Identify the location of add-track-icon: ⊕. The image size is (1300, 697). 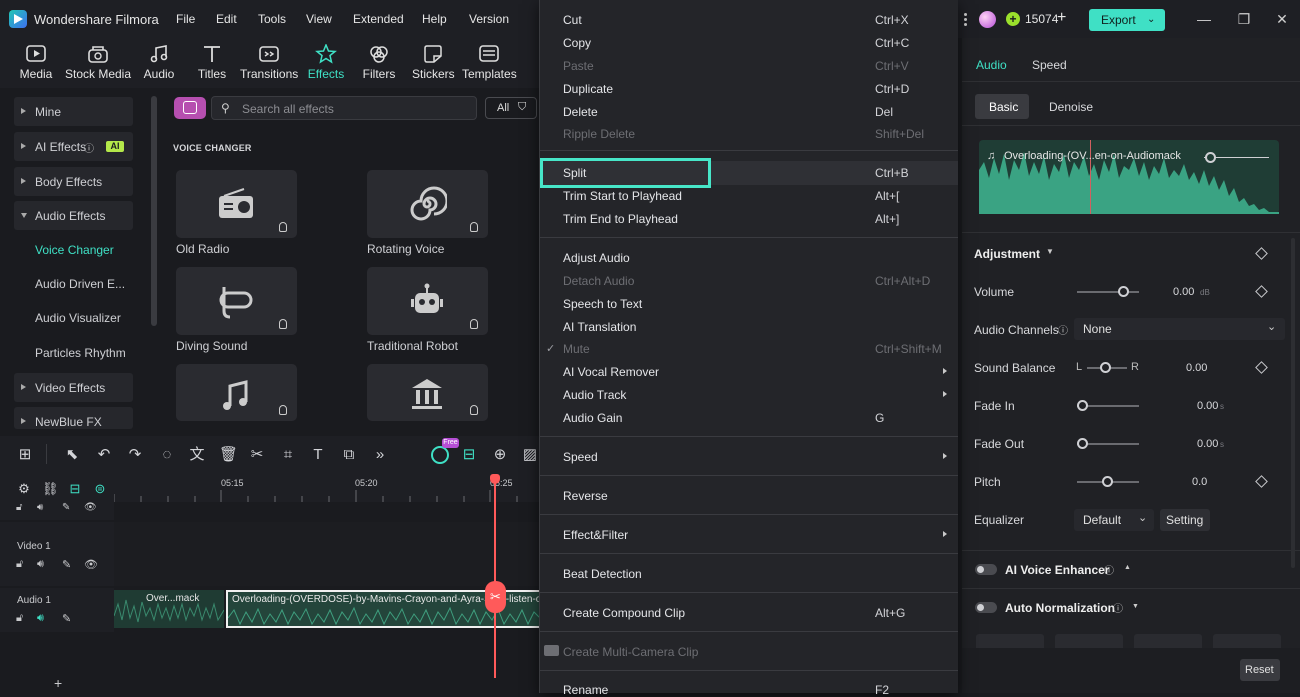
(500, 455).